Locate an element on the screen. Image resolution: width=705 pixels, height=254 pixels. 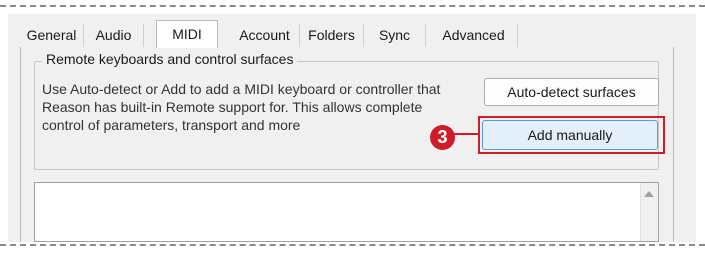
auto-detect-surfaces-button: Auto-detect surfaces is located at coordinates (571, 92).